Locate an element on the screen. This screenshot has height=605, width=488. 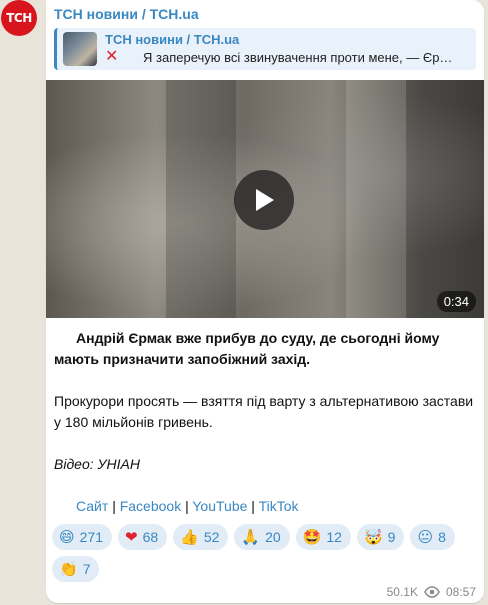
eye-icon is located at coordinates (432, 592).